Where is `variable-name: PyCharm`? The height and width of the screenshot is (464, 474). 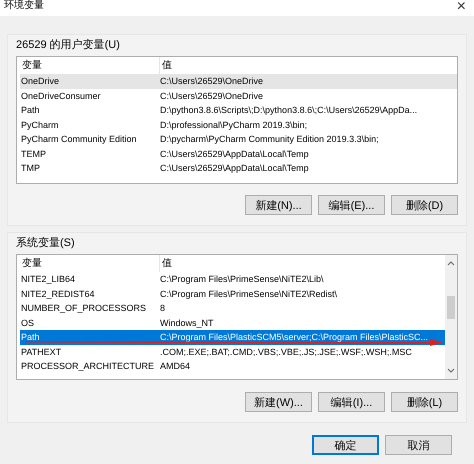
variable-name: PyCharm is located at coordinates (89, 125).